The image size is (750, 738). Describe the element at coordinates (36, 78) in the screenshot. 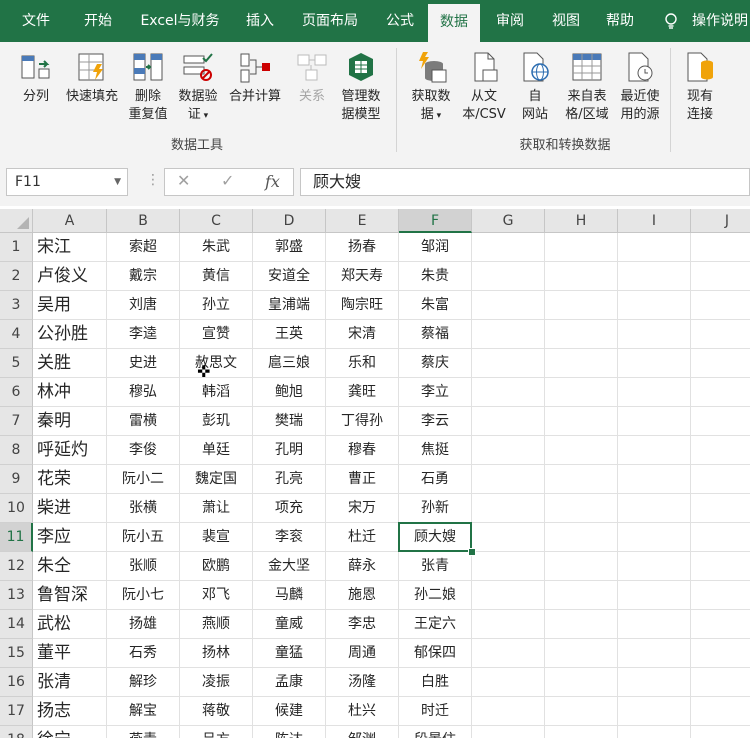

I see `text-to-columns-button: 分列` at that location.